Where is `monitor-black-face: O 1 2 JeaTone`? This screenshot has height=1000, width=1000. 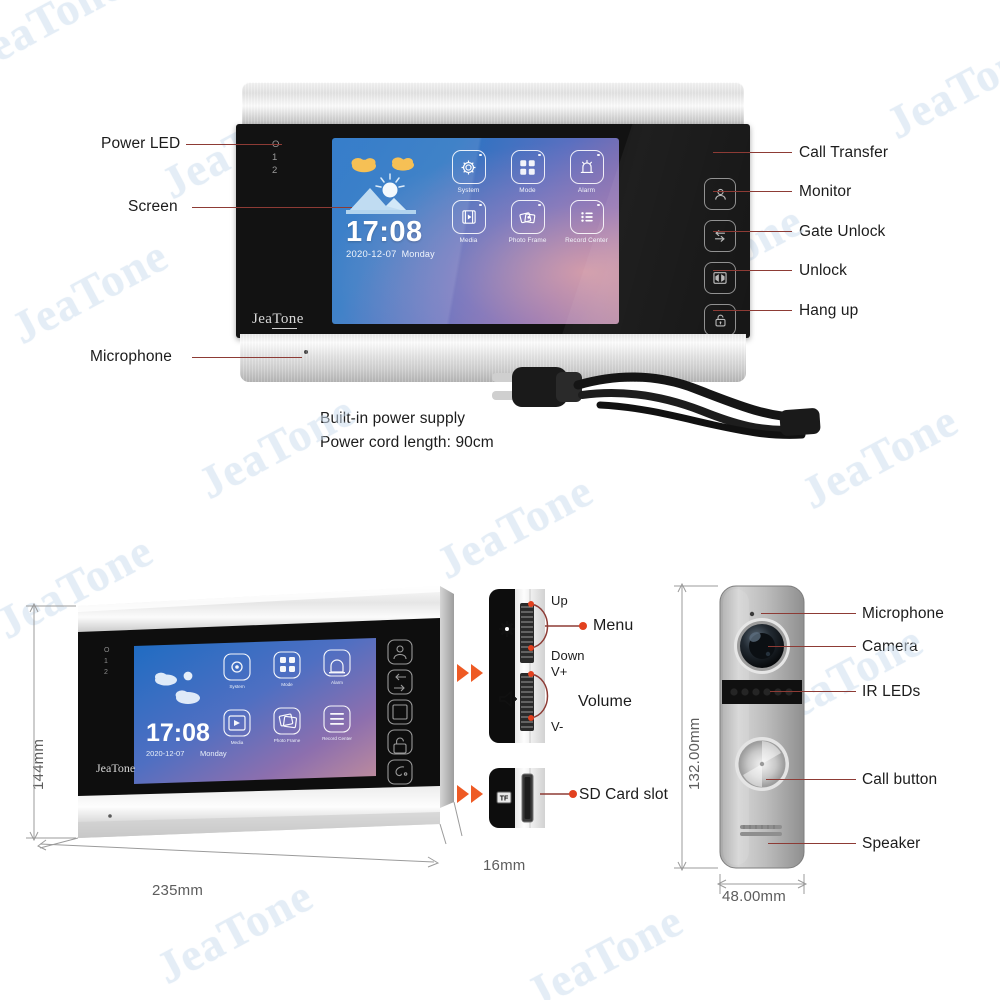
monitor-black-face: O 1 2 JeaTone is located at coordinates (493, 251).